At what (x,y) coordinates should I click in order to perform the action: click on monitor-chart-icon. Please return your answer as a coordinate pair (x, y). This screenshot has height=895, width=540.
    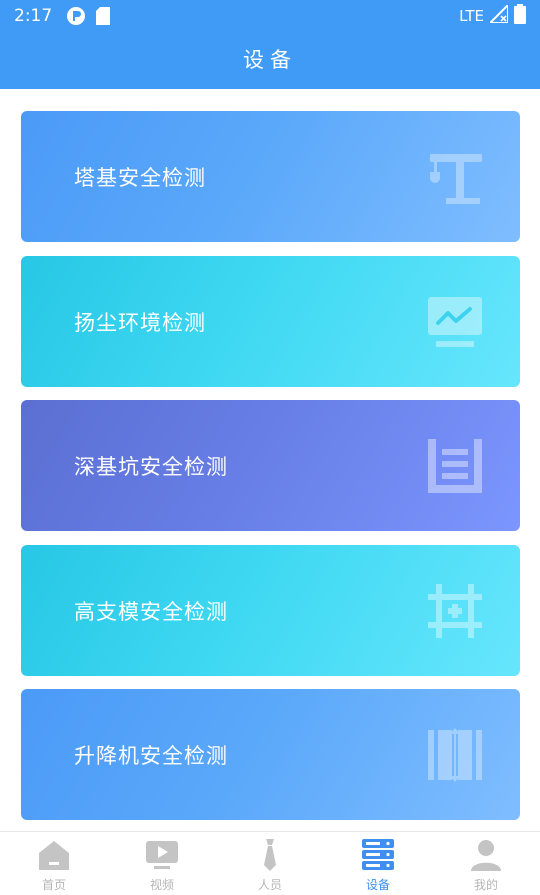
    Looking at the image, I should click on (455, 321).